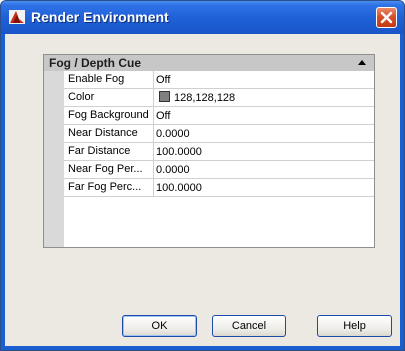  Describe the element at coordinates (17, 17) in the screenshot. I see `render-app-icon` at that location.